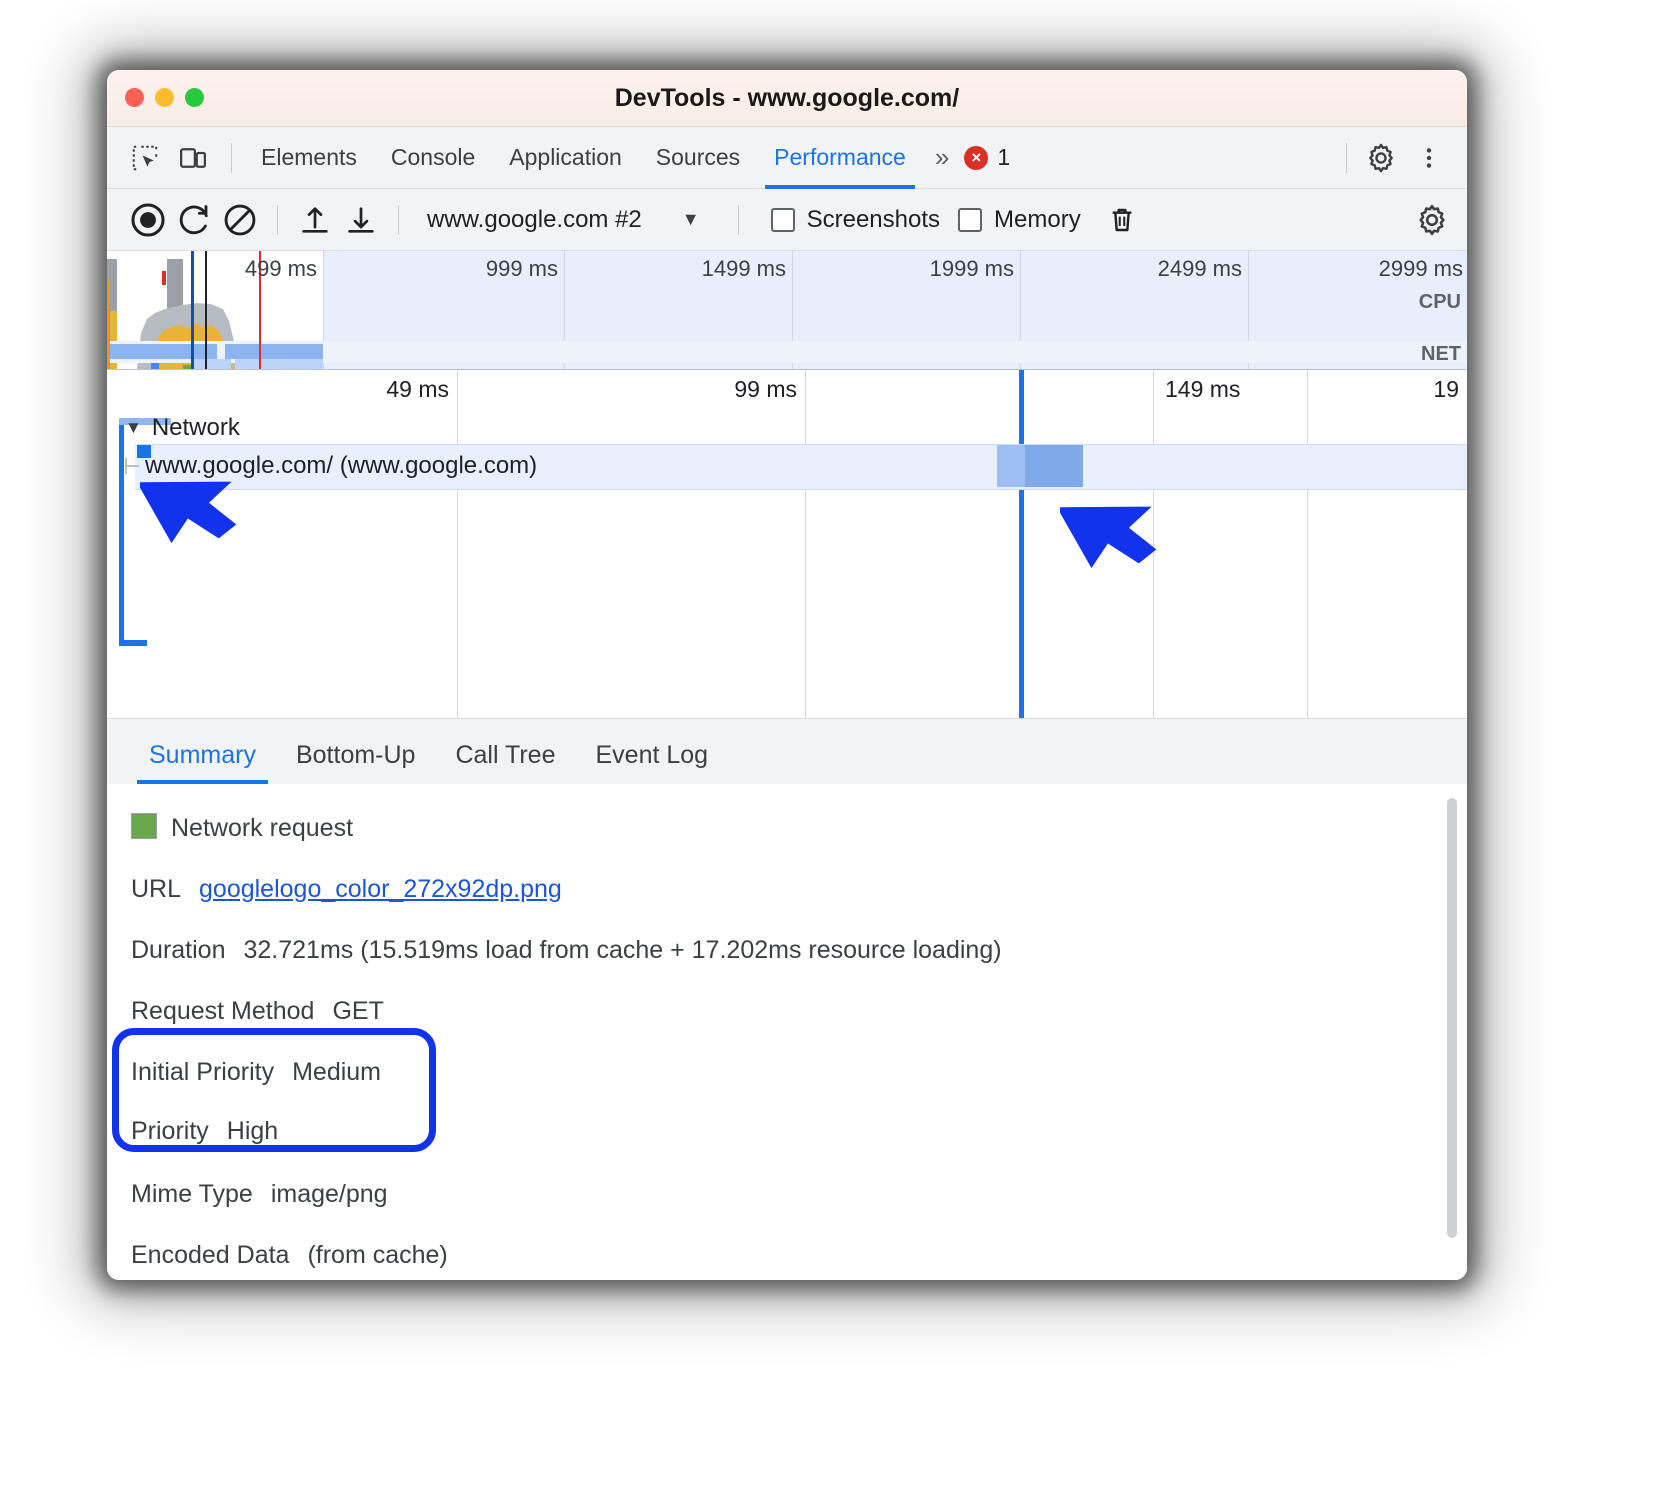 The width and height of the screenshot is (1668, 1506). What do you see at coordinates (121, 533) in the screenshot?
I see `group-bracket` at bounding box center [121, 533].